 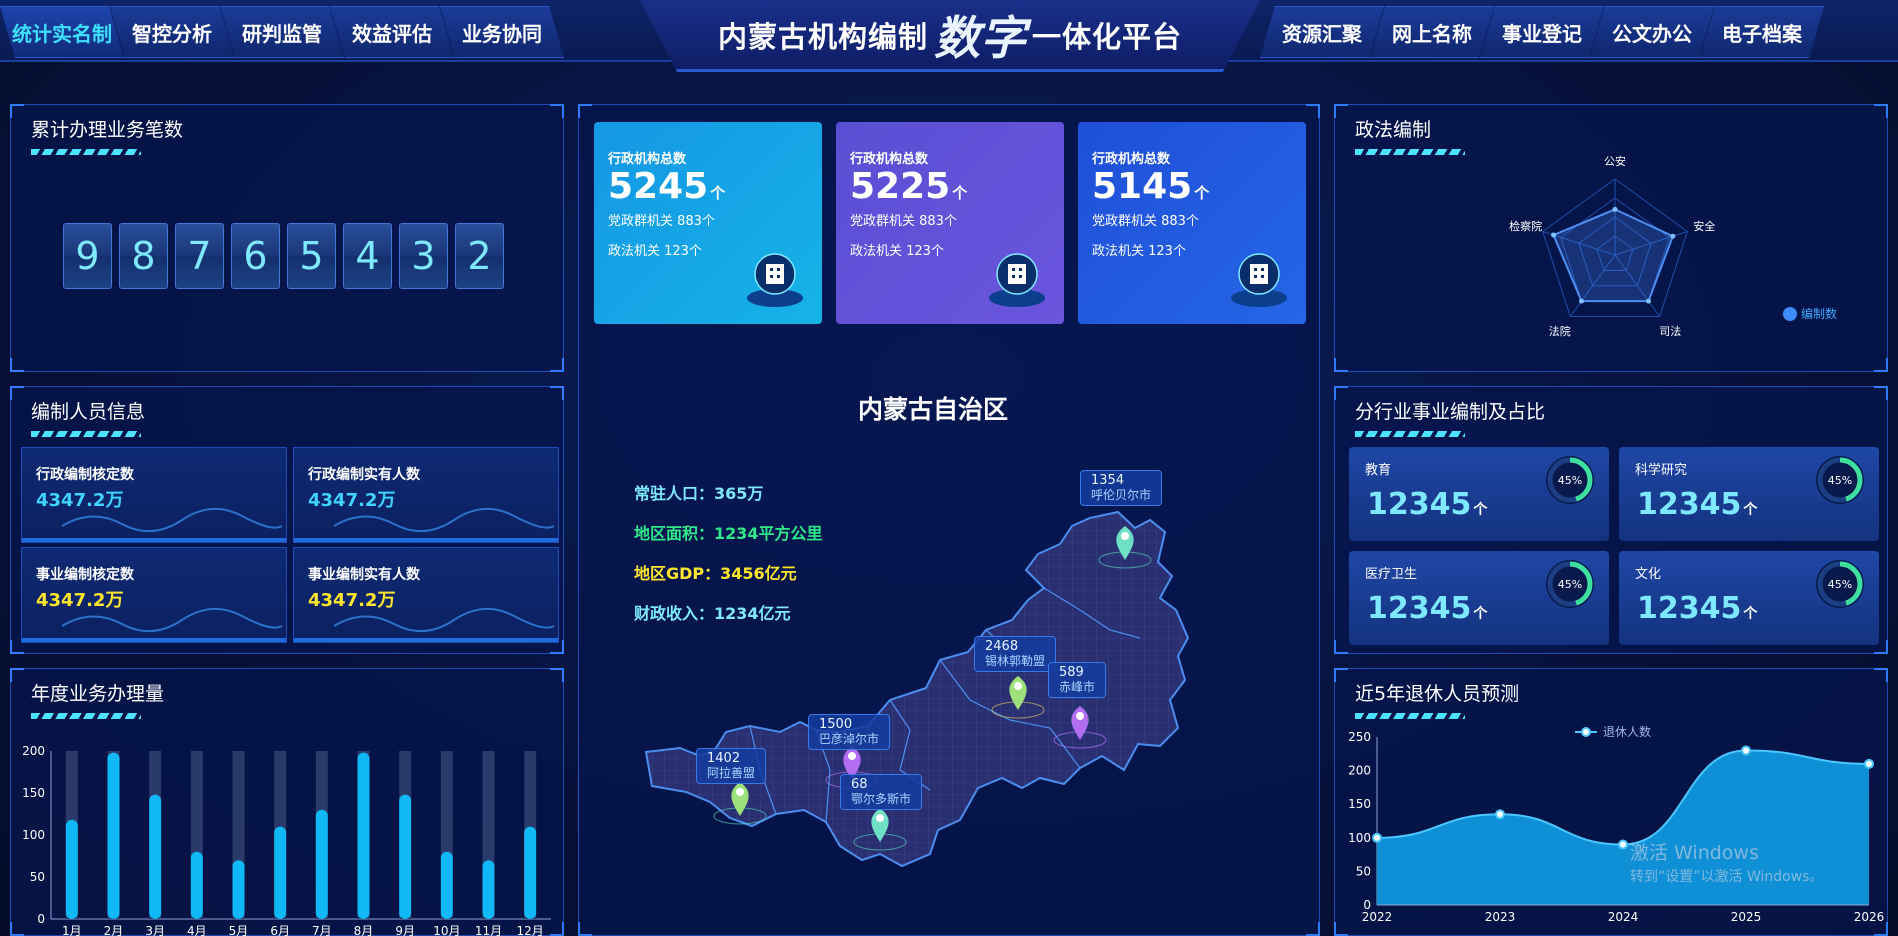 What do you see at coordinates (502, 32) in the screenshot?
I see `nav-tab: 业务协同` at bounding box center [502, 32].